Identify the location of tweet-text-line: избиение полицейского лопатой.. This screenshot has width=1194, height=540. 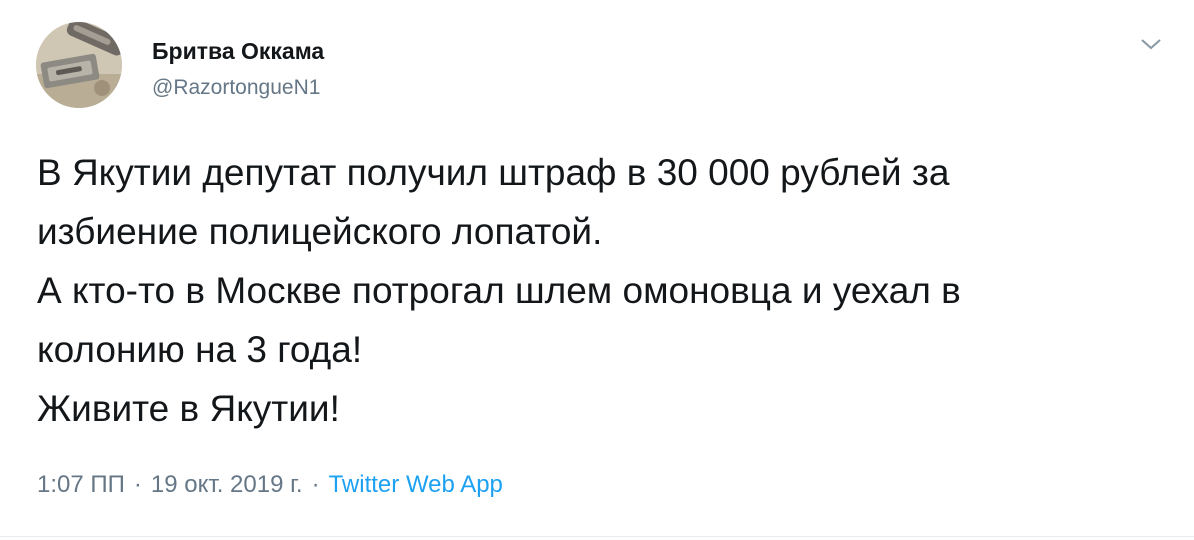
(320, 231).